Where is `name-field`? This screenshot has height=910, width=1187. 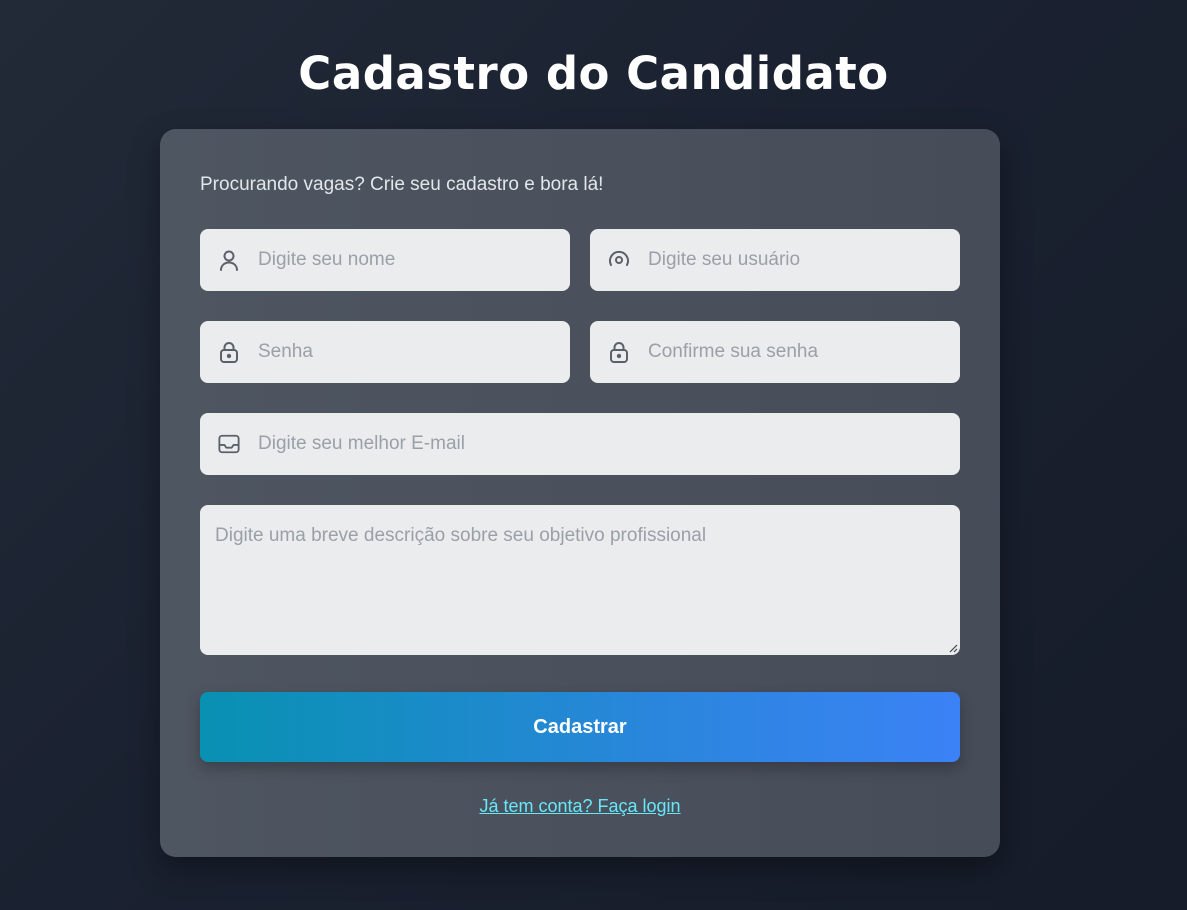
name-field is located at coordinates (385, 260).